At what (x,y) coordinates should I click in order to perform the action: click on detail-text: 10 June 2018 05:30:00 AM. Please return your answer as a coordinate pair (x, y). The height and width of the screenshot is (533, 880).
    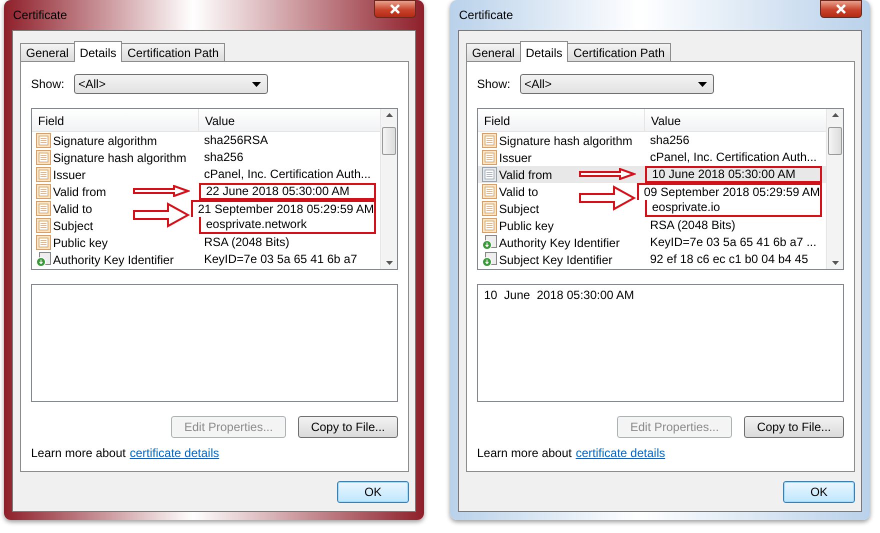
    Looking at the image, I should click on (559, 295).